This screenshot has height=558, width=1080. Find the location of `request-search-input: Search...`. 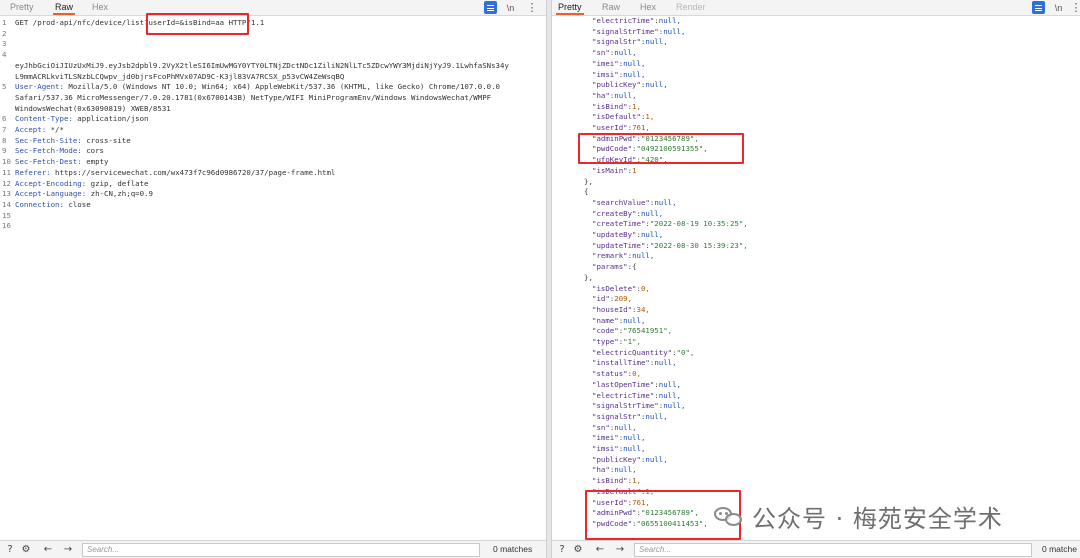

request-search-input: Search... is located at coordinates (281, 550).